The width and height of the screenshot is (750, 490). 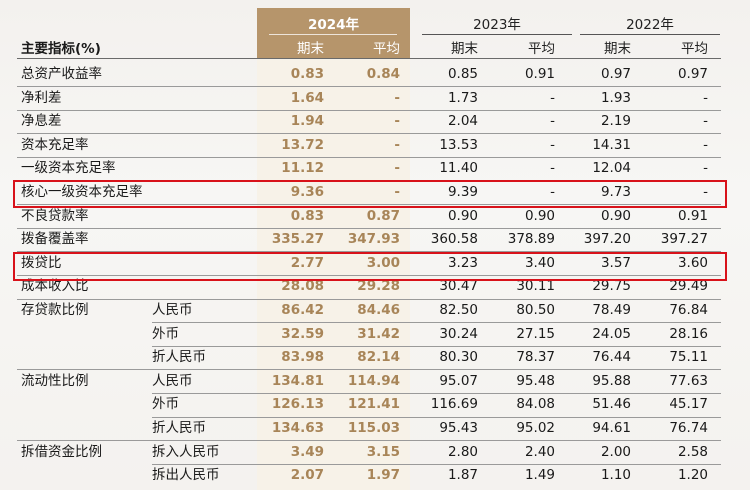 What do you see at coordinates (650, 25) in the screenshot?
I see `year-header-2022: 2022年` at bounding box center [650, 25].